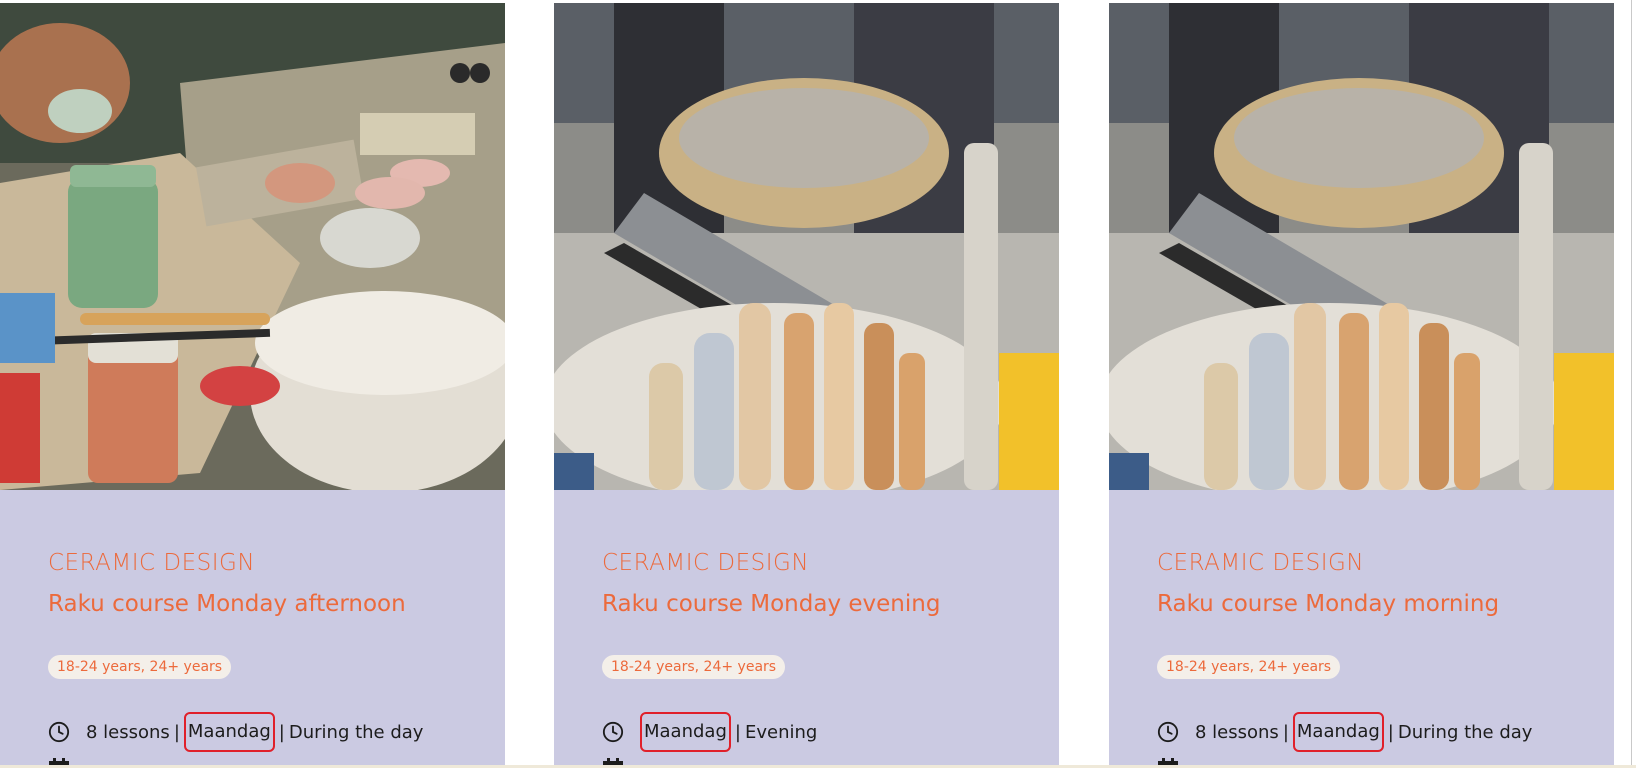 The width and height of the screenshot is (1636, 768). What do you see at coordinates (1328, 604) in the screenshot?
I see `course-title: Raku course Monday morning` at bounding box center [1328, 604].